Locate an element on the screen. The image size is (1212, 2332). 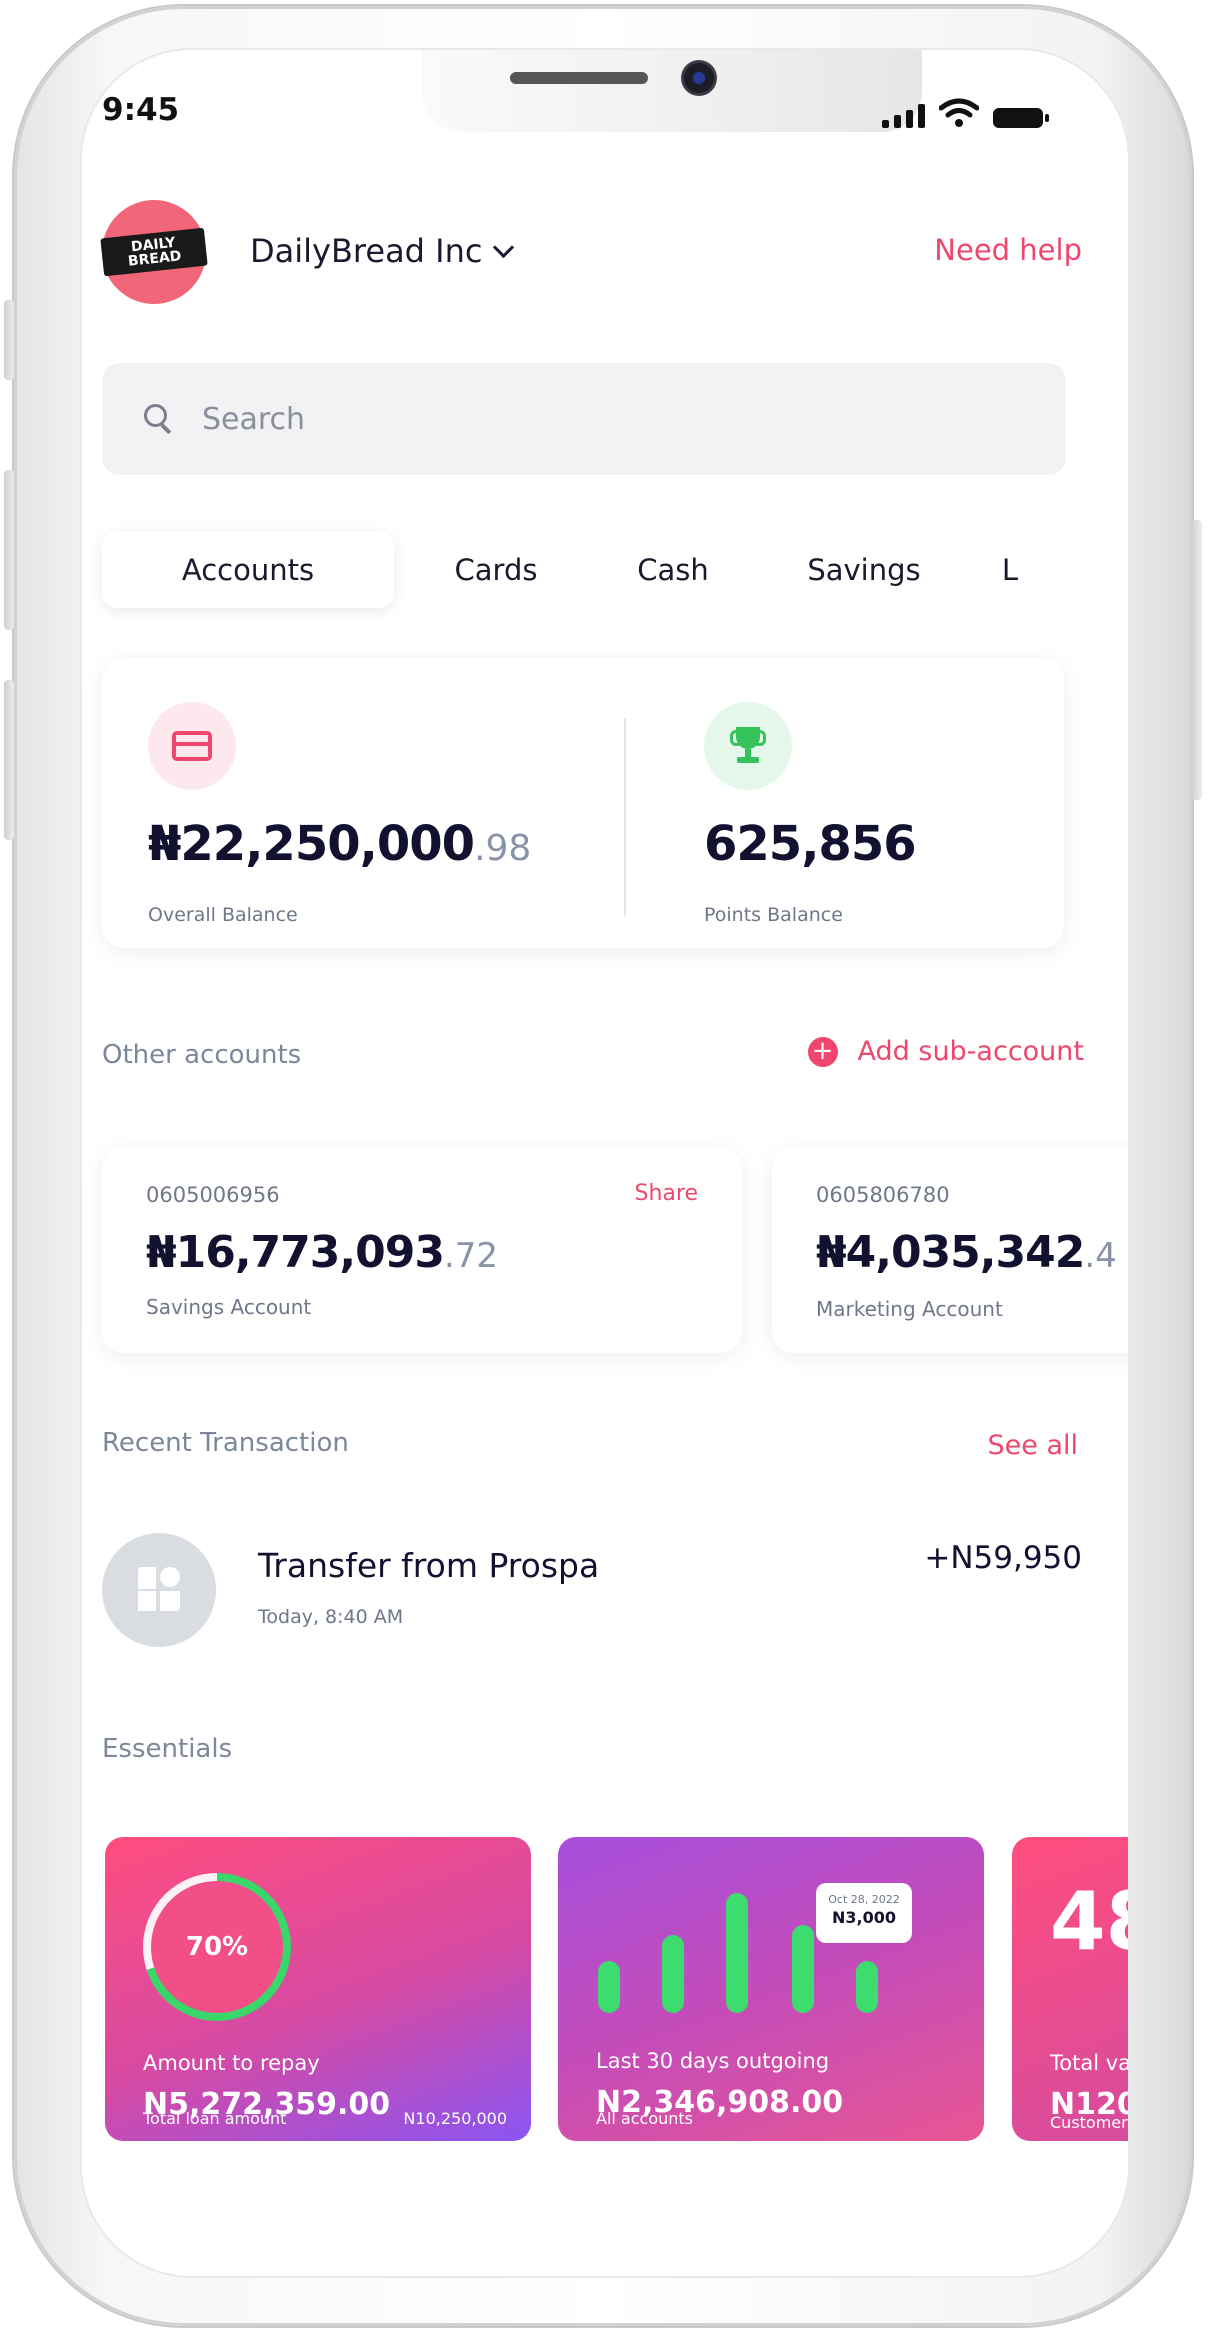
customers-label: Total va is located at coordinates (1089, 2063).